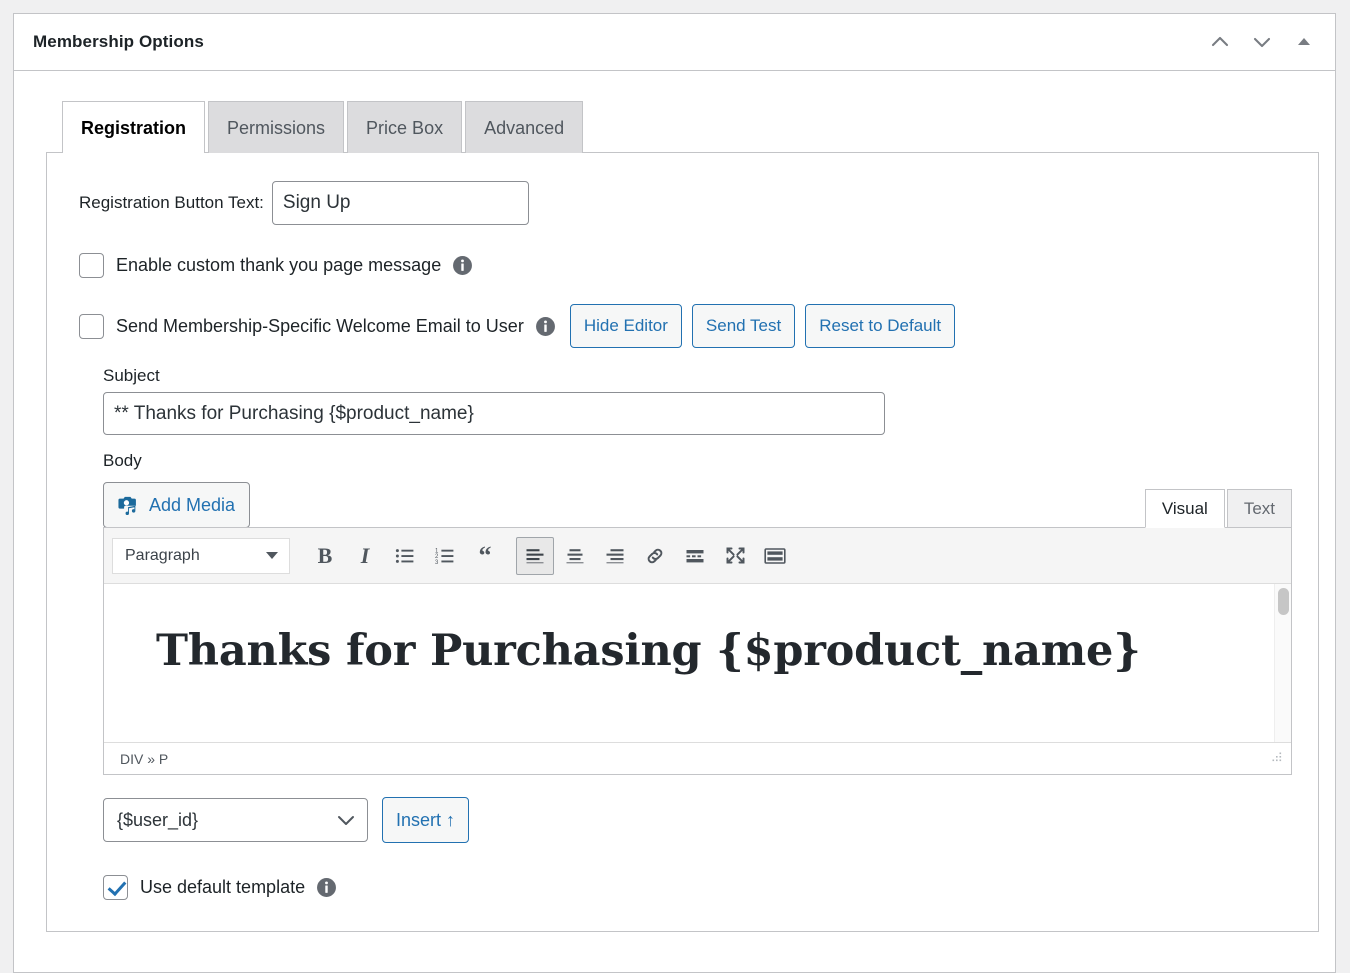  I want to click on numbered-list-button: 1 2 3, so click(445, 556).